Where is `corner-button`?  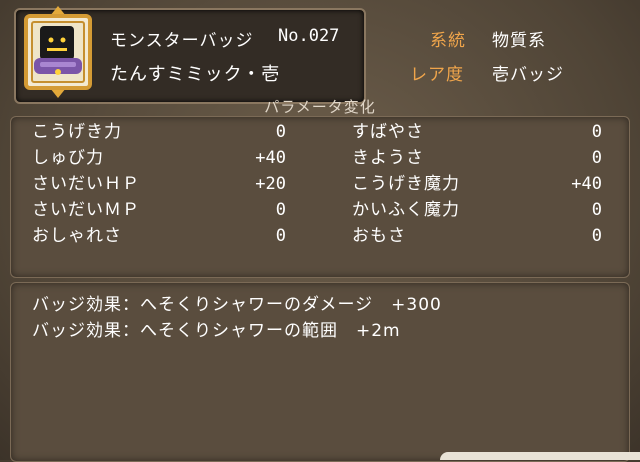
corner-button is located at coordinates (540, 456).